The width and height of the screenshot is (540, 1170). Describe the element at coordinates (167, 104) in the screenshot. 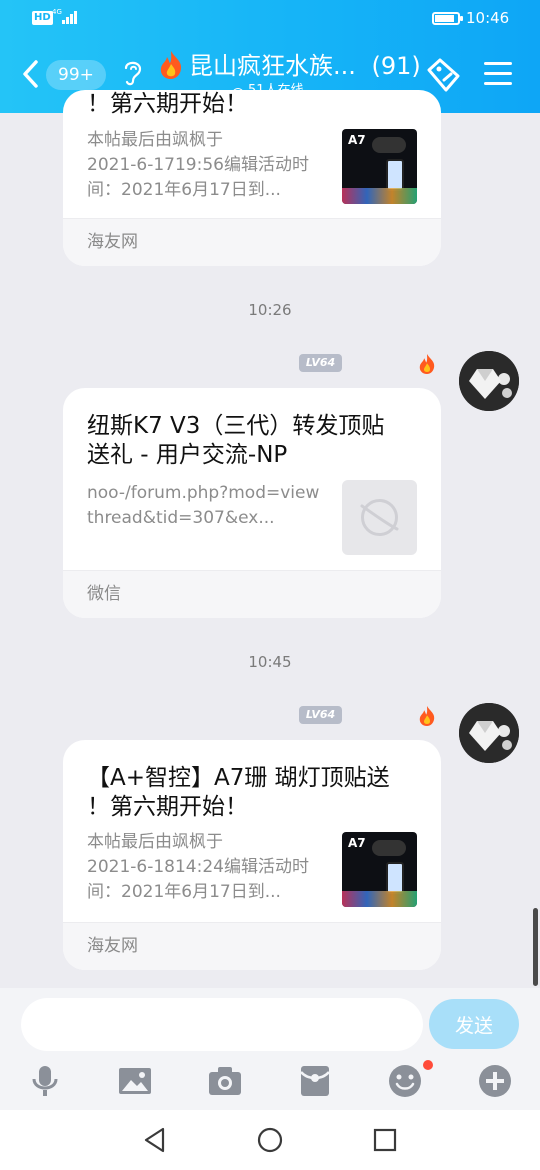

I see `card-title: ！第六期开始！` at that location.